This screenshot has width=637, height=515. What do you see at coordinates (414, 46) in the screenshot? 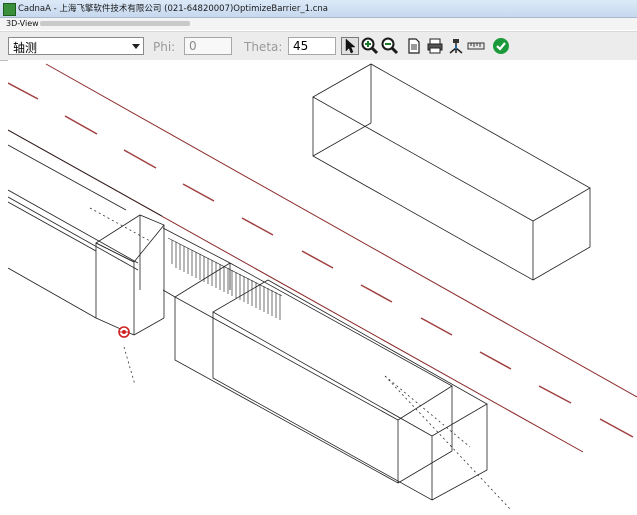
I see `document-icon` at bounding box center [414, 46].